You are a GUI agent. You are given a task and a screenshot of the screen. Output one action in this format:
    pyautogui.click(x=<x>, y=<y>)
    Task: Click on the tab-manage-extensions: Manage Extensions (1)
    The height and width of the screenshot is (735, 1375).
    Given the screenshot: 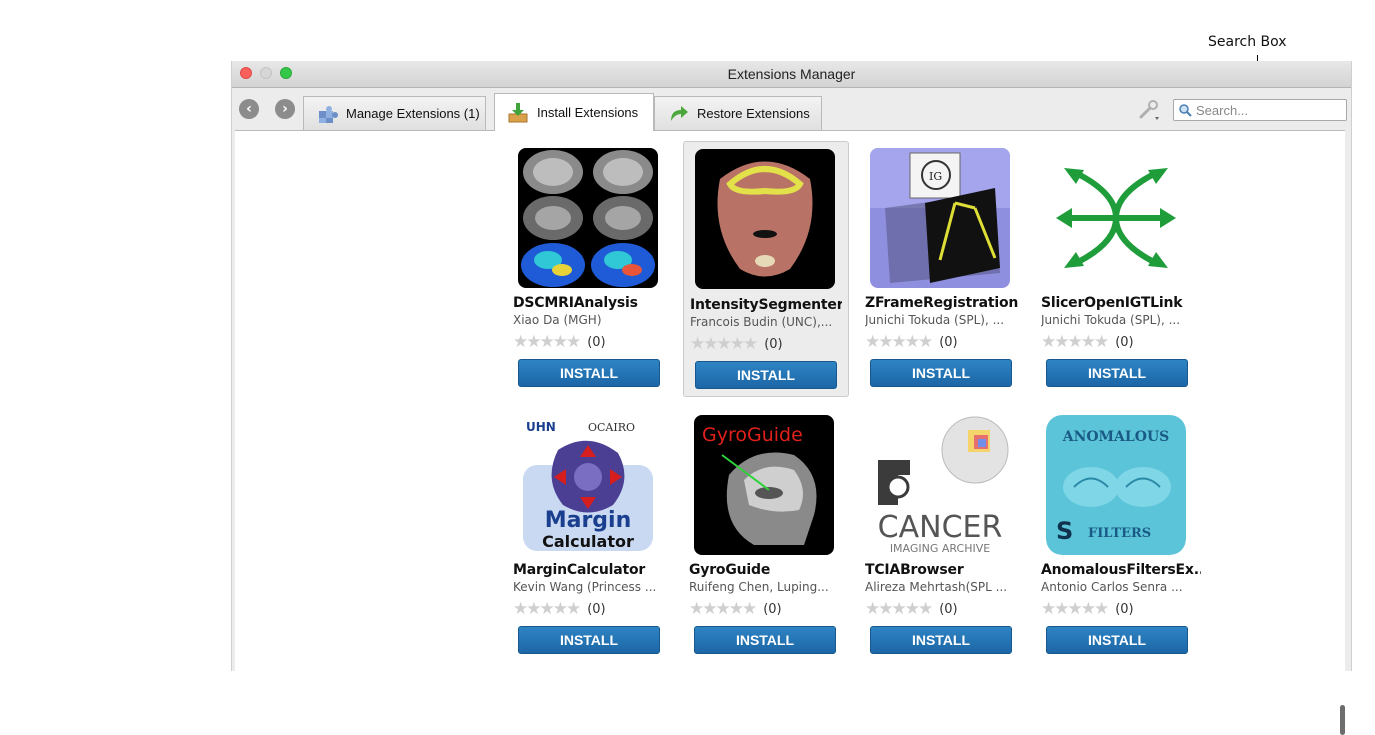 What is the action you would take?
    pyautogui.click(x=394, y=113)
    